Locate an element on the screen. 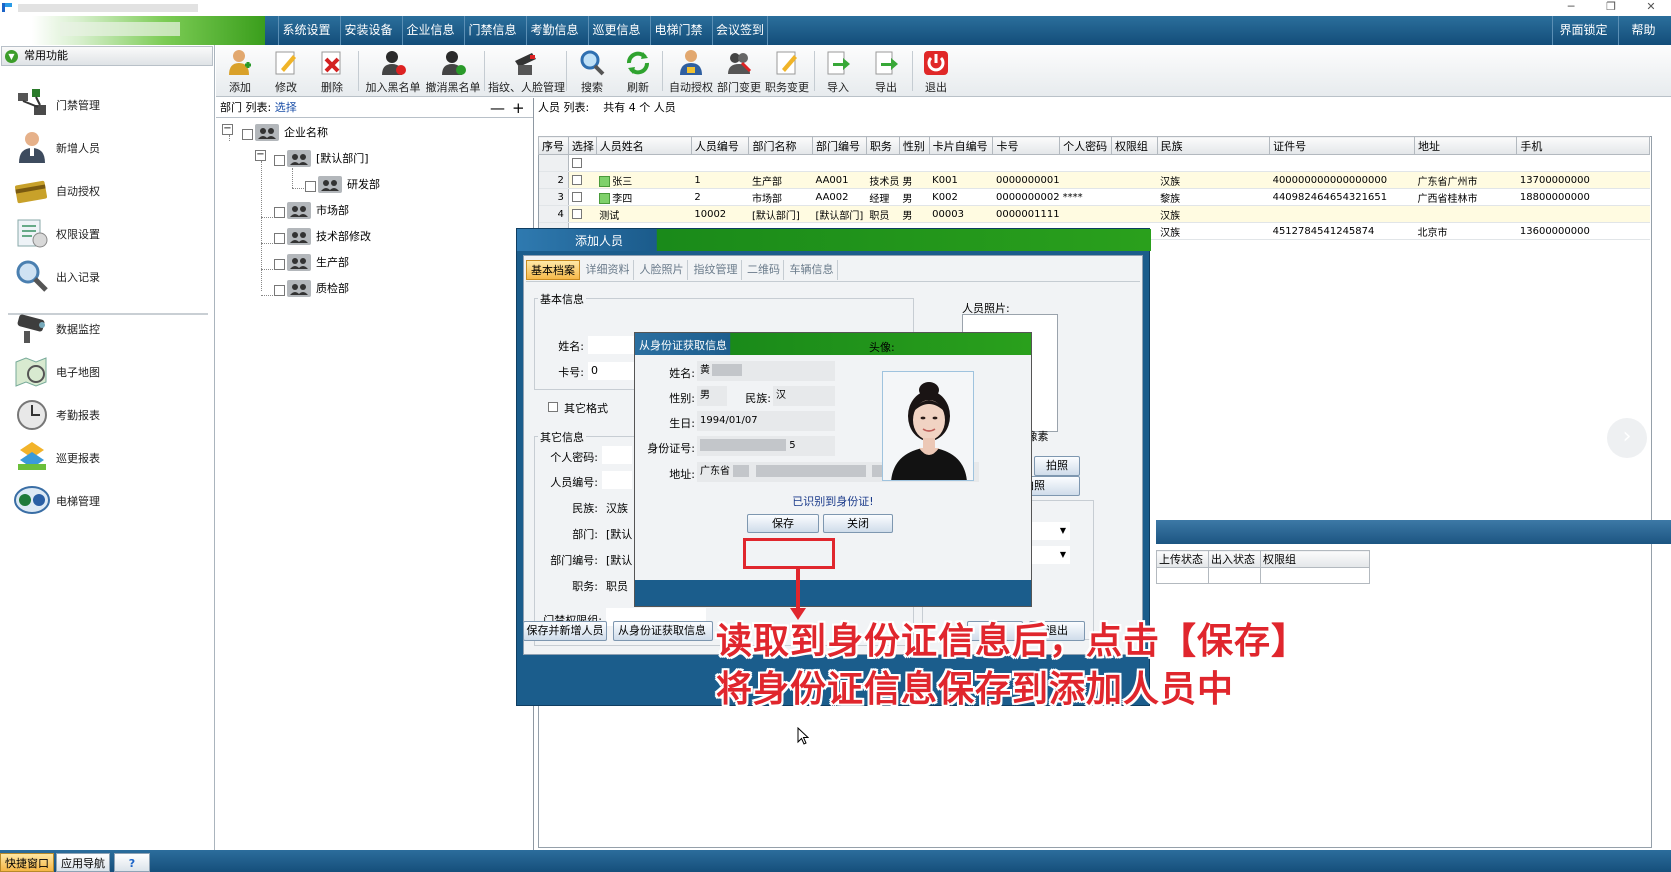  menu-access-info: 门禁信息 is located at coordinates (492, 30).